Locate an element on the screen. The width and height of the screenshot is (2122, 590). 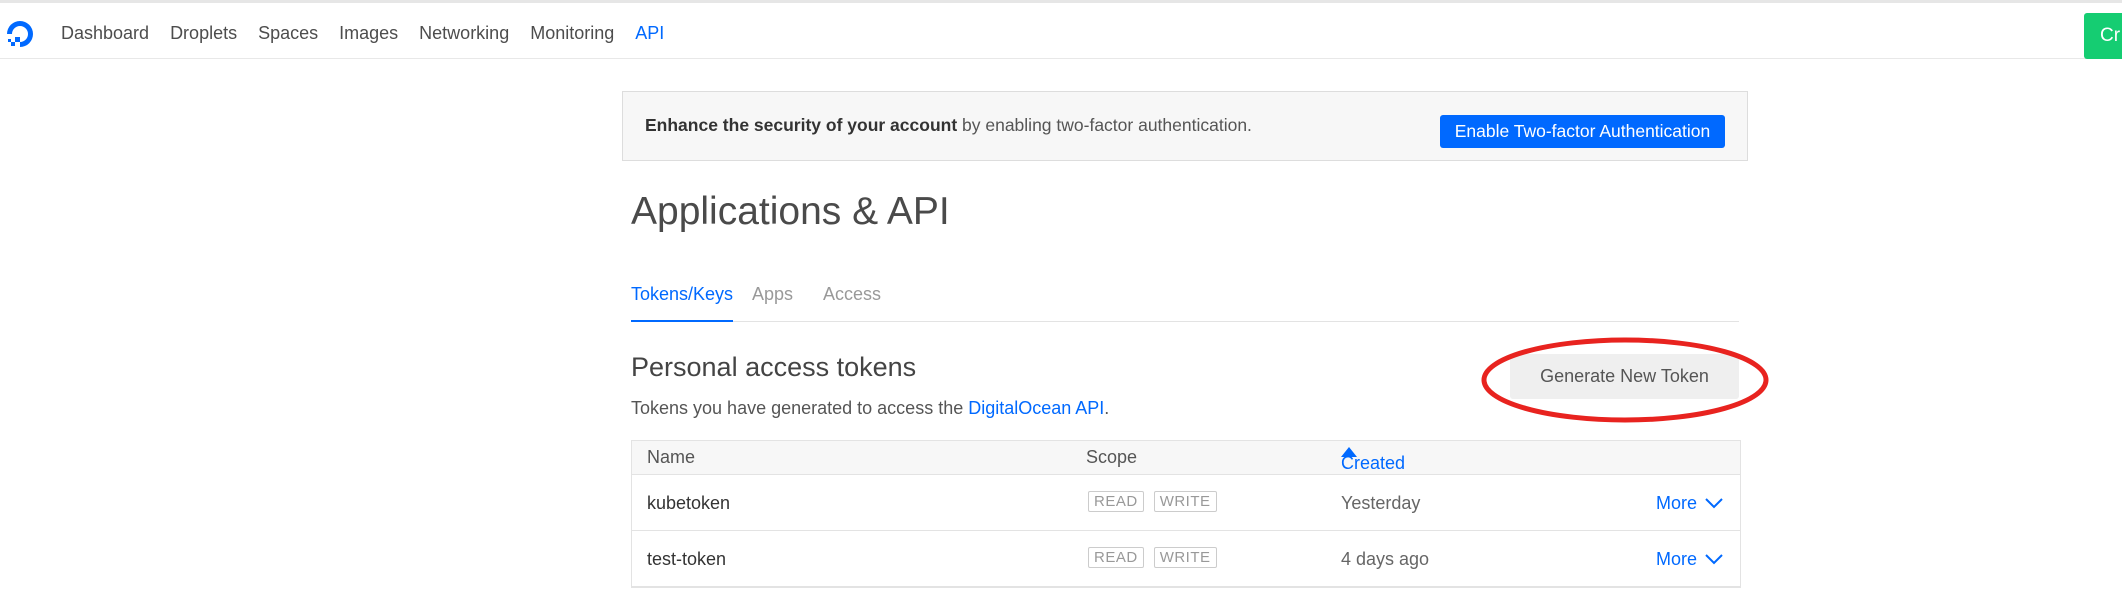
table-row: kubetoken READ WRITE Yesterday More is located at coordinates (1186, 503).